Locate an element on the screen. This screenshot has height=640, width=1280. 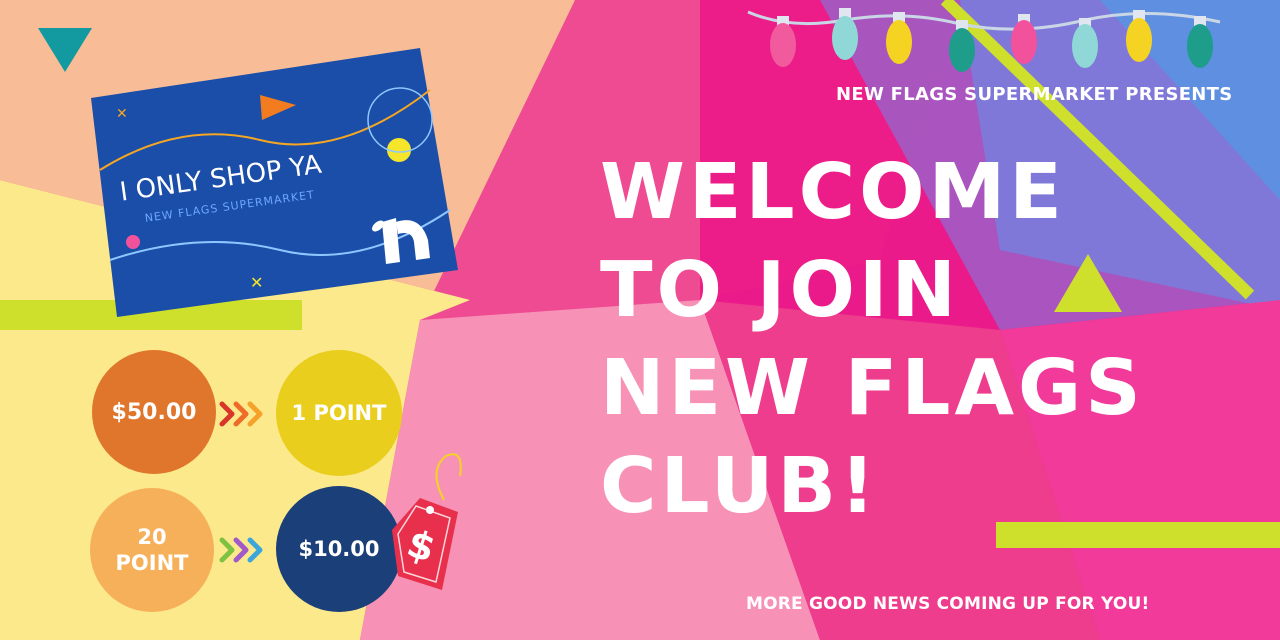
headline-line-3: NEW FLAGS is located at coordinates (872, 388).